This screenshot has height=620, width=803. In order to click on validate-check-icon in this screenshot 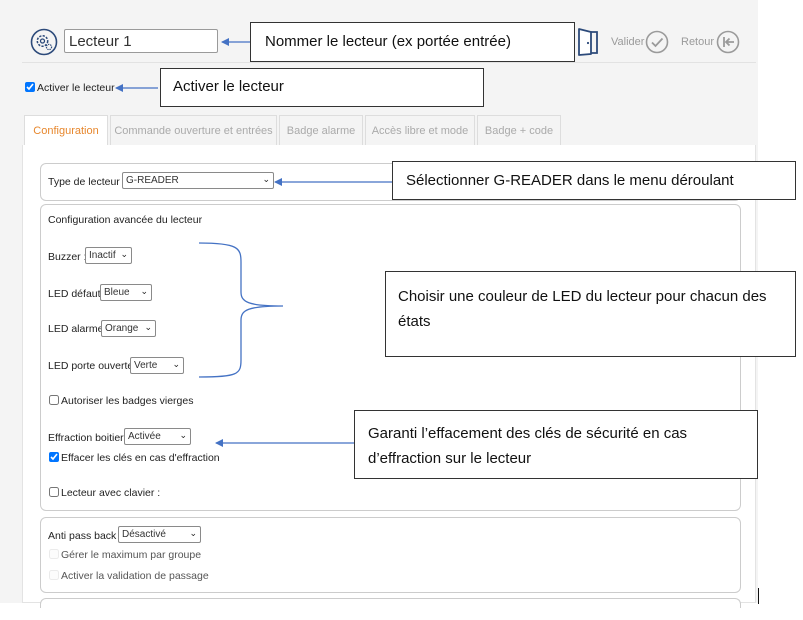, I will do `click(657, 42)`.